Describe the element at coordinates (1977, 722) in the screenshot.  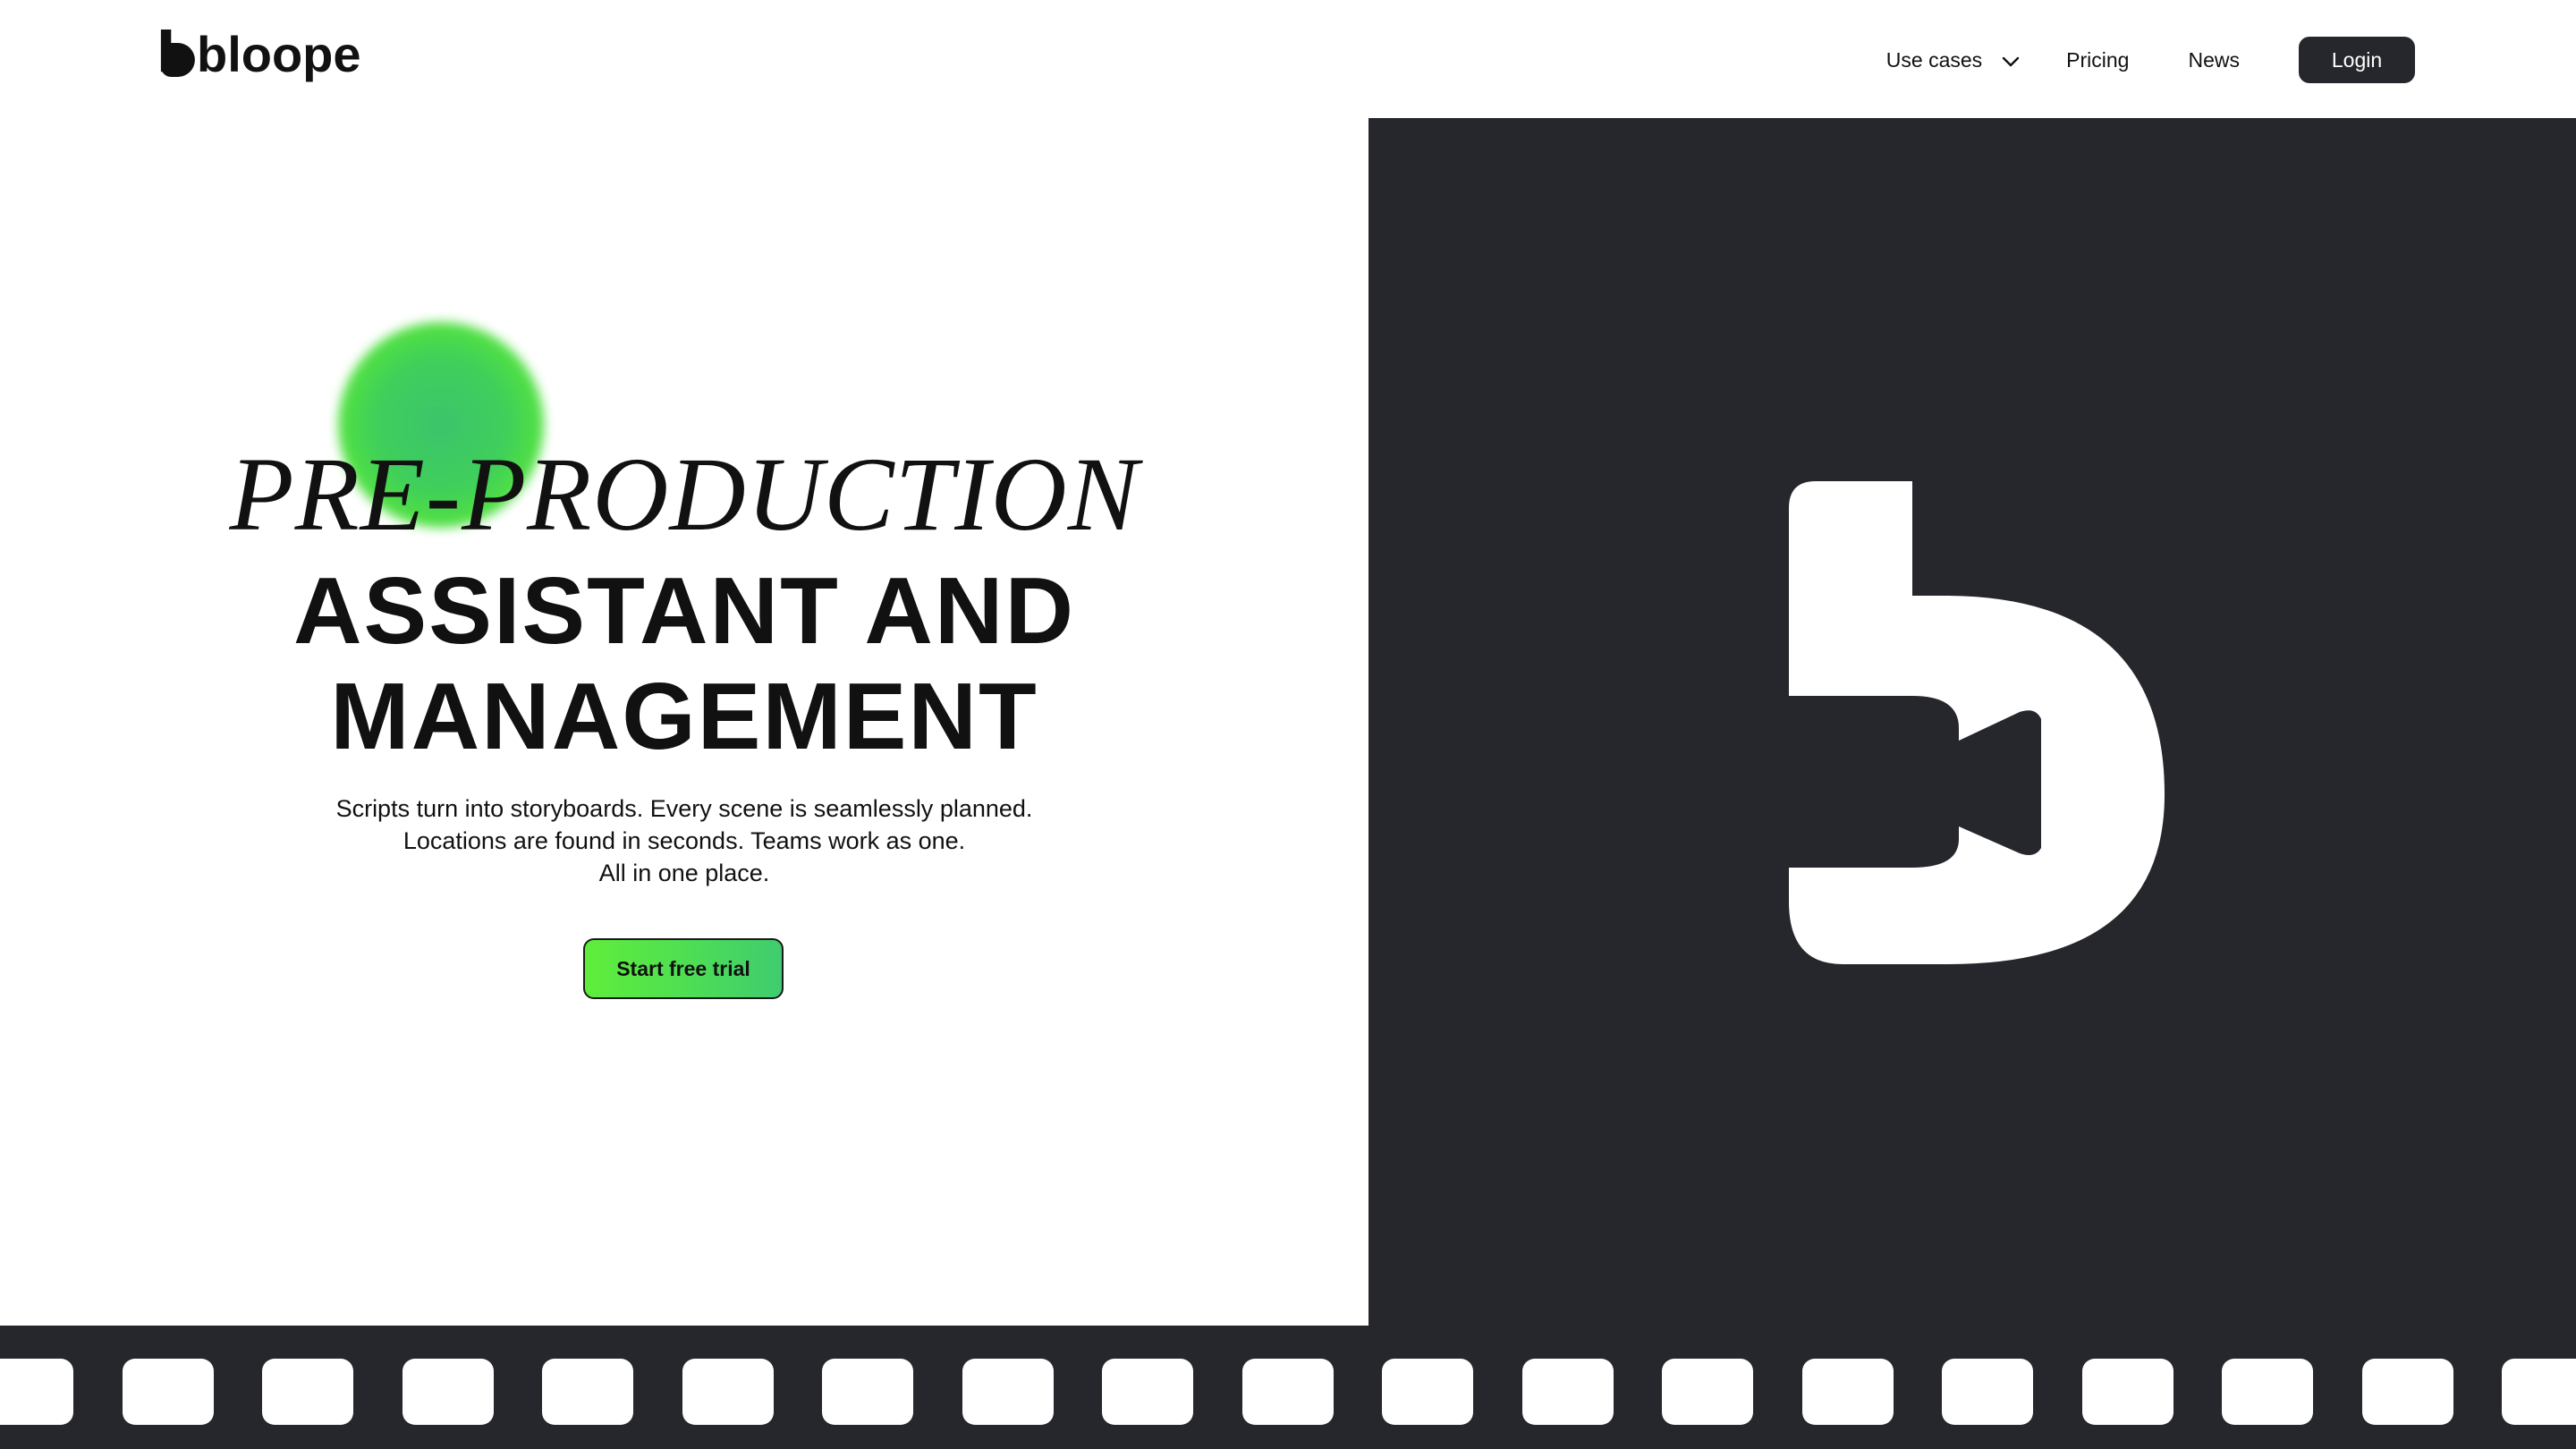
I see `blooper-logo-mark` at that location.